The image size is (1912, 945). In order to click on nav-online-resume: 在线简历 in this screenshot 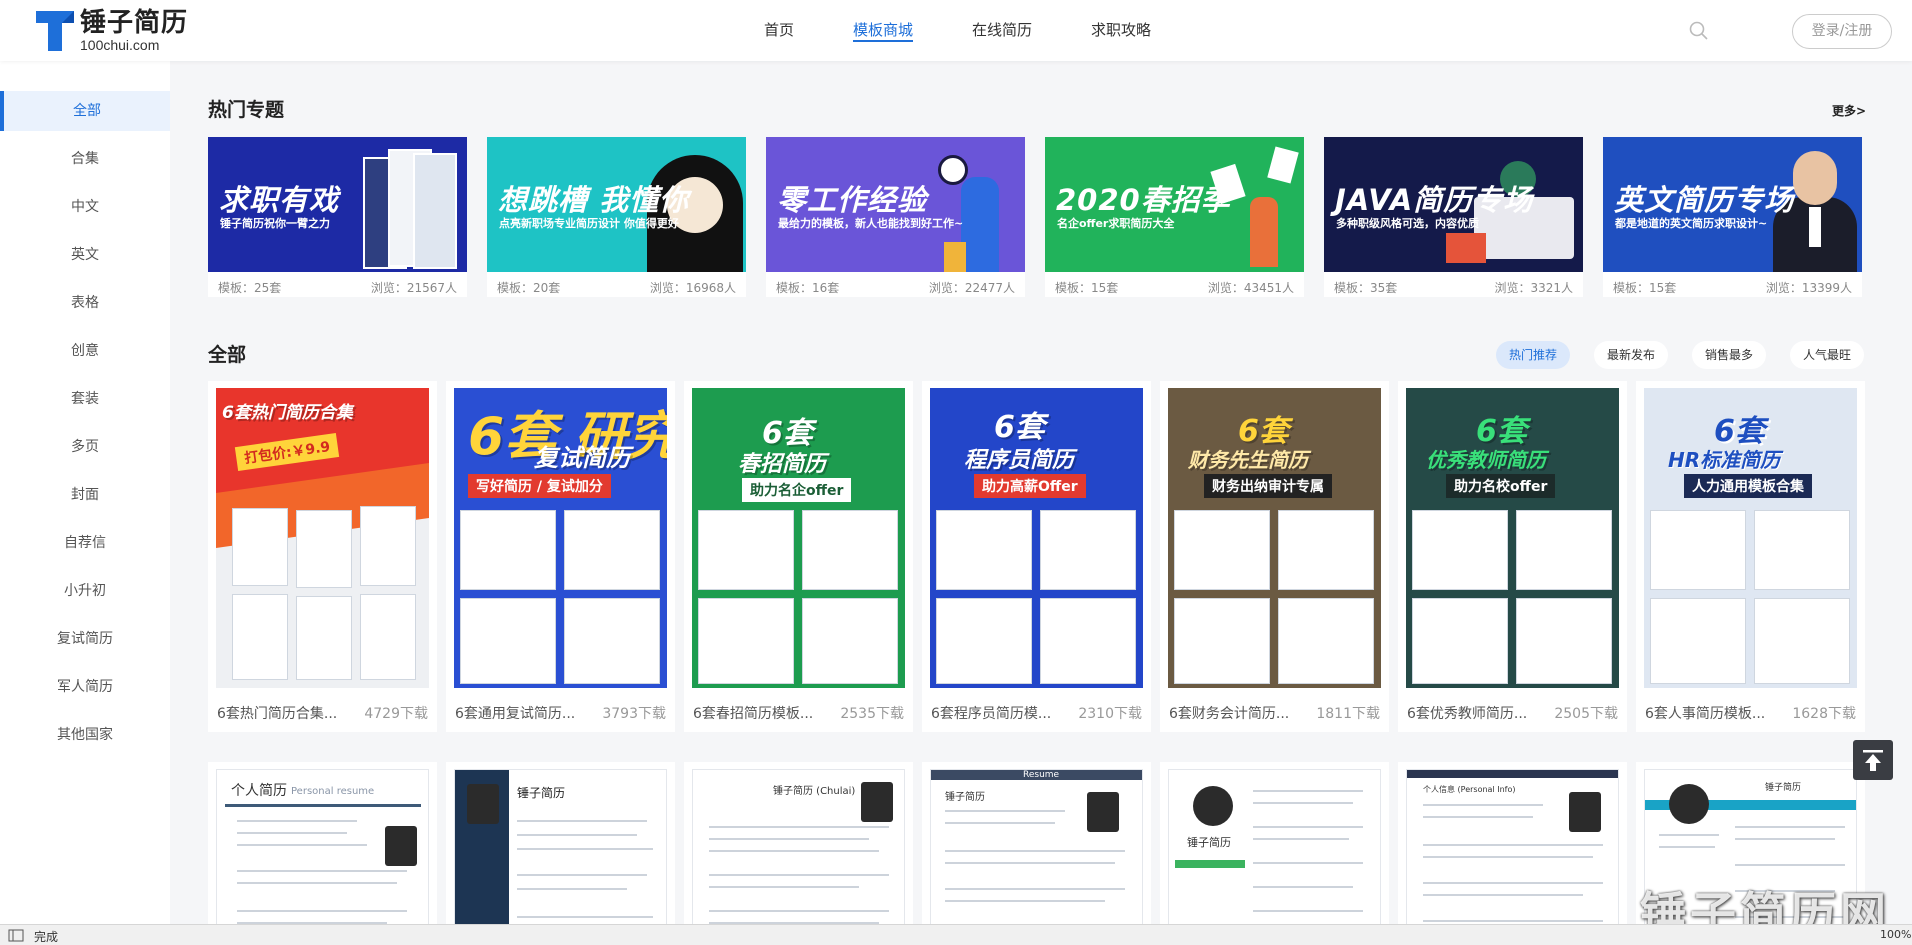, I will do `click(1002, 30)`.